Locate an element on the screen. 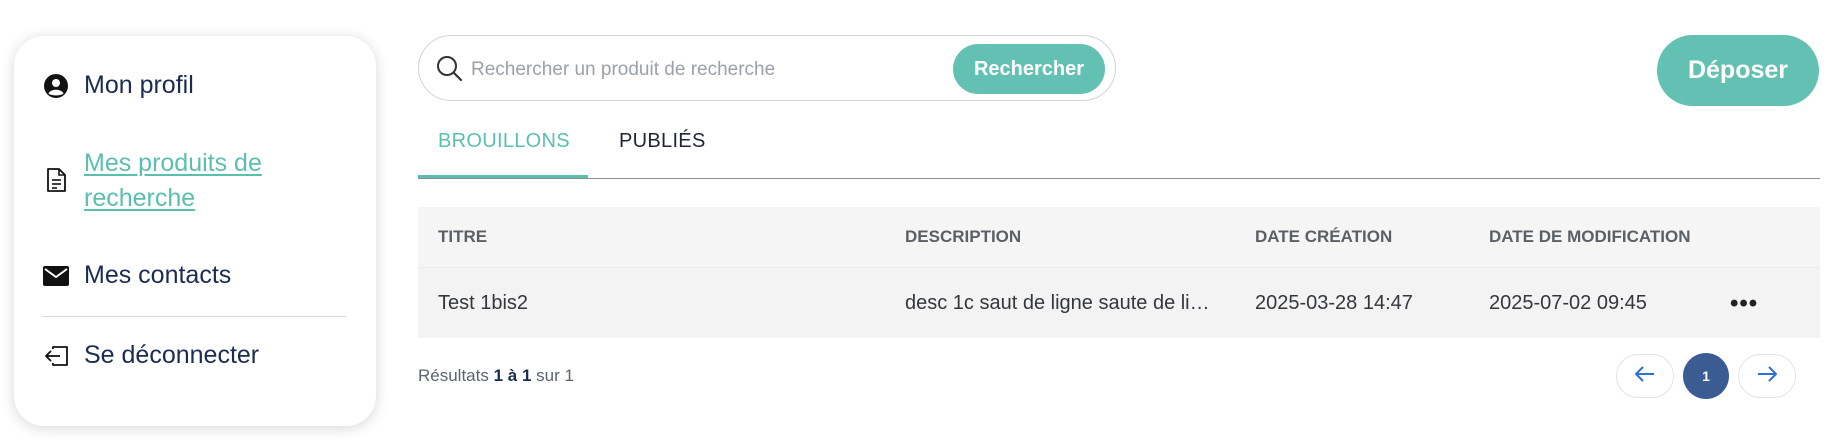  column-header-created: DATE CRÉATION is located at coordinates (1323, 237).